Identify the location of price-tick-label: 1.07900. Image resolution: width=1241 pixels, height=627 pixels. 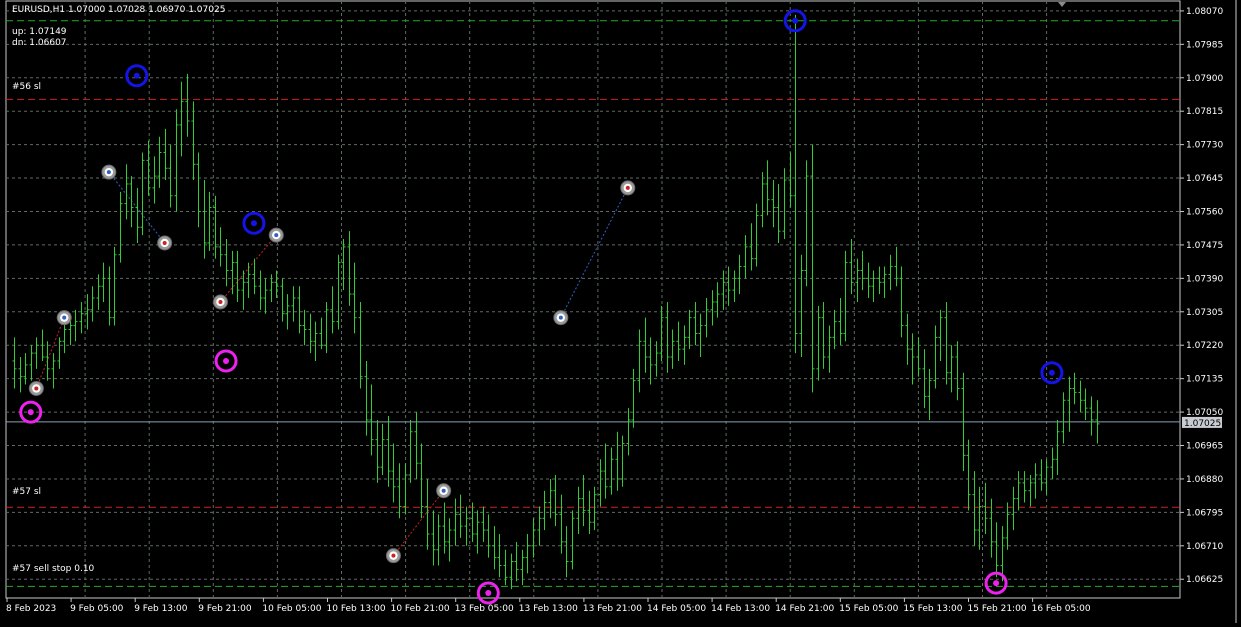
(1204, 79).